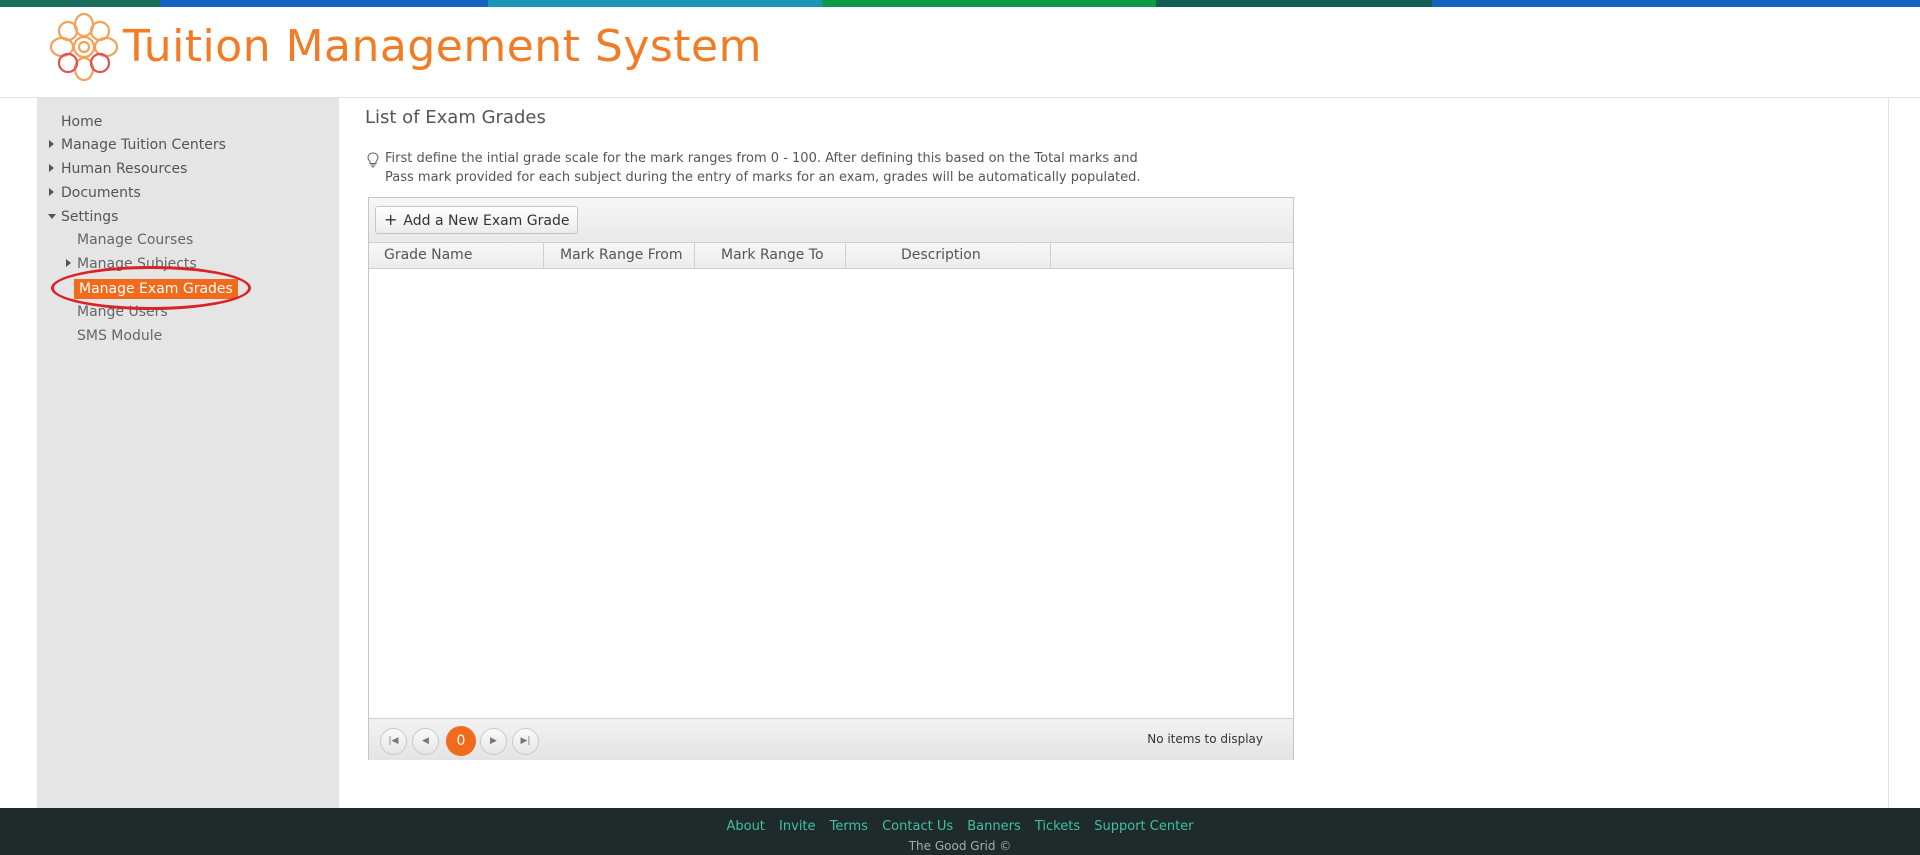  What do you see at coordinates (391, 219) in the screenshot?
I see `plus-icon: +` at bounding box center [391, 219].